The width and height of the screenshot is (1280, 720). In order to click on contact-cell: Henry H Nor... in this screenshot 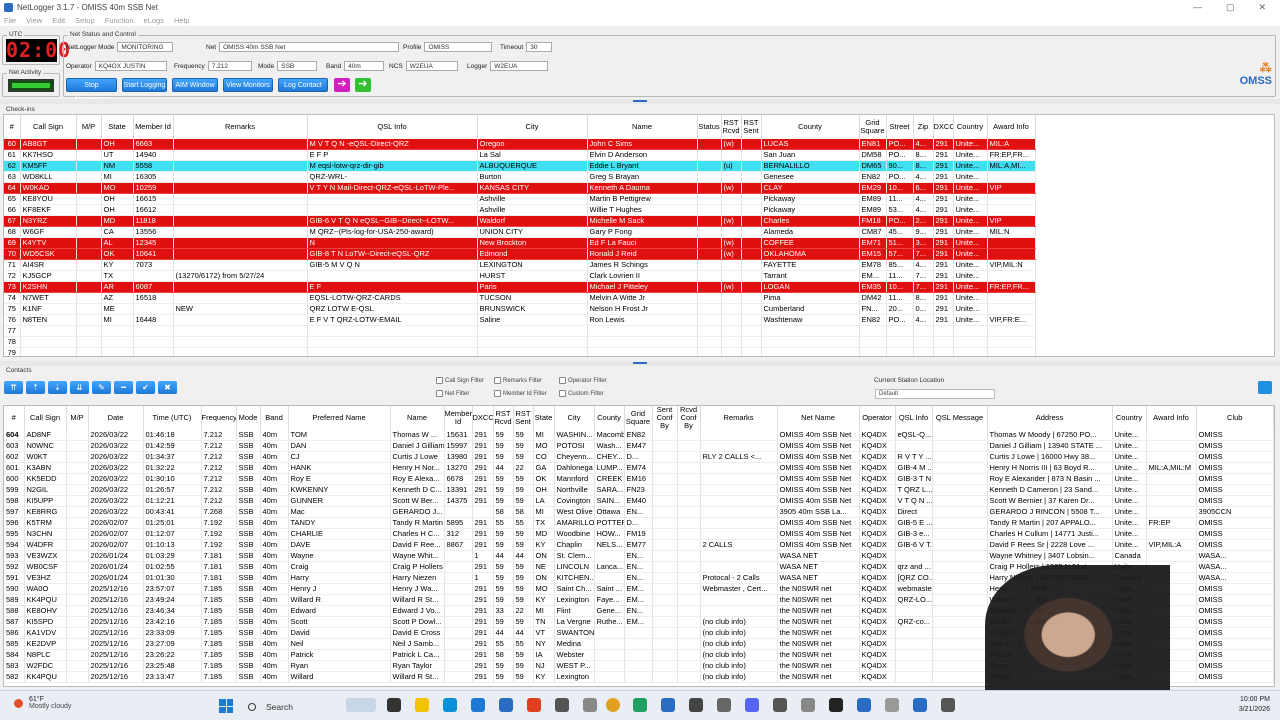, I will do `click(417, 468)`.